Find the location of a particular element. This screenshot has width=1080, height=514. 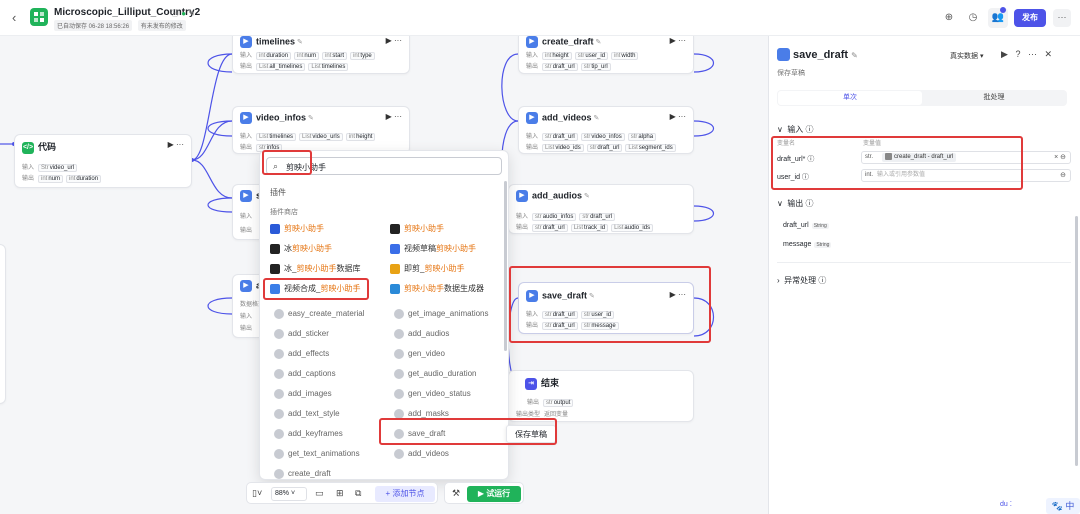

node-video-infos-actions: ▶ ··· is located at coordinates (394, 116).